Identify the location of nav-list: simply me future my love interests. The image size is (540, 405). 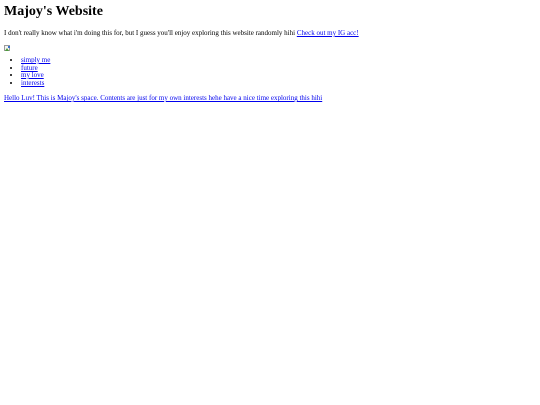
(270, 72).